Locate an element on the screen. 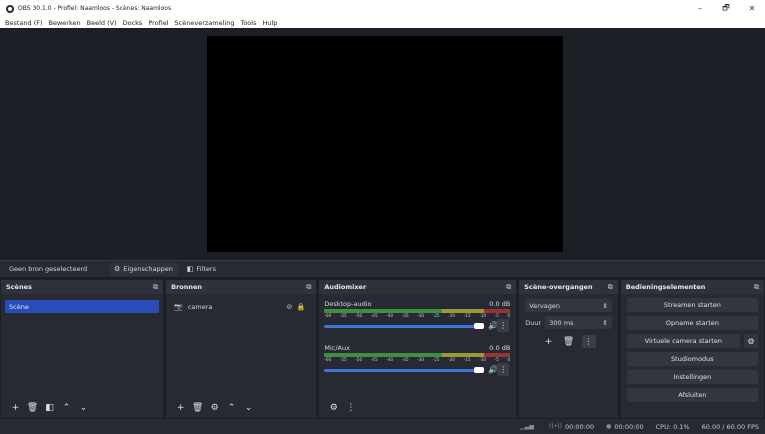 The image size is (765, 434). duration-input: 300 ms ⇕ is located at coordinates (578, 322).